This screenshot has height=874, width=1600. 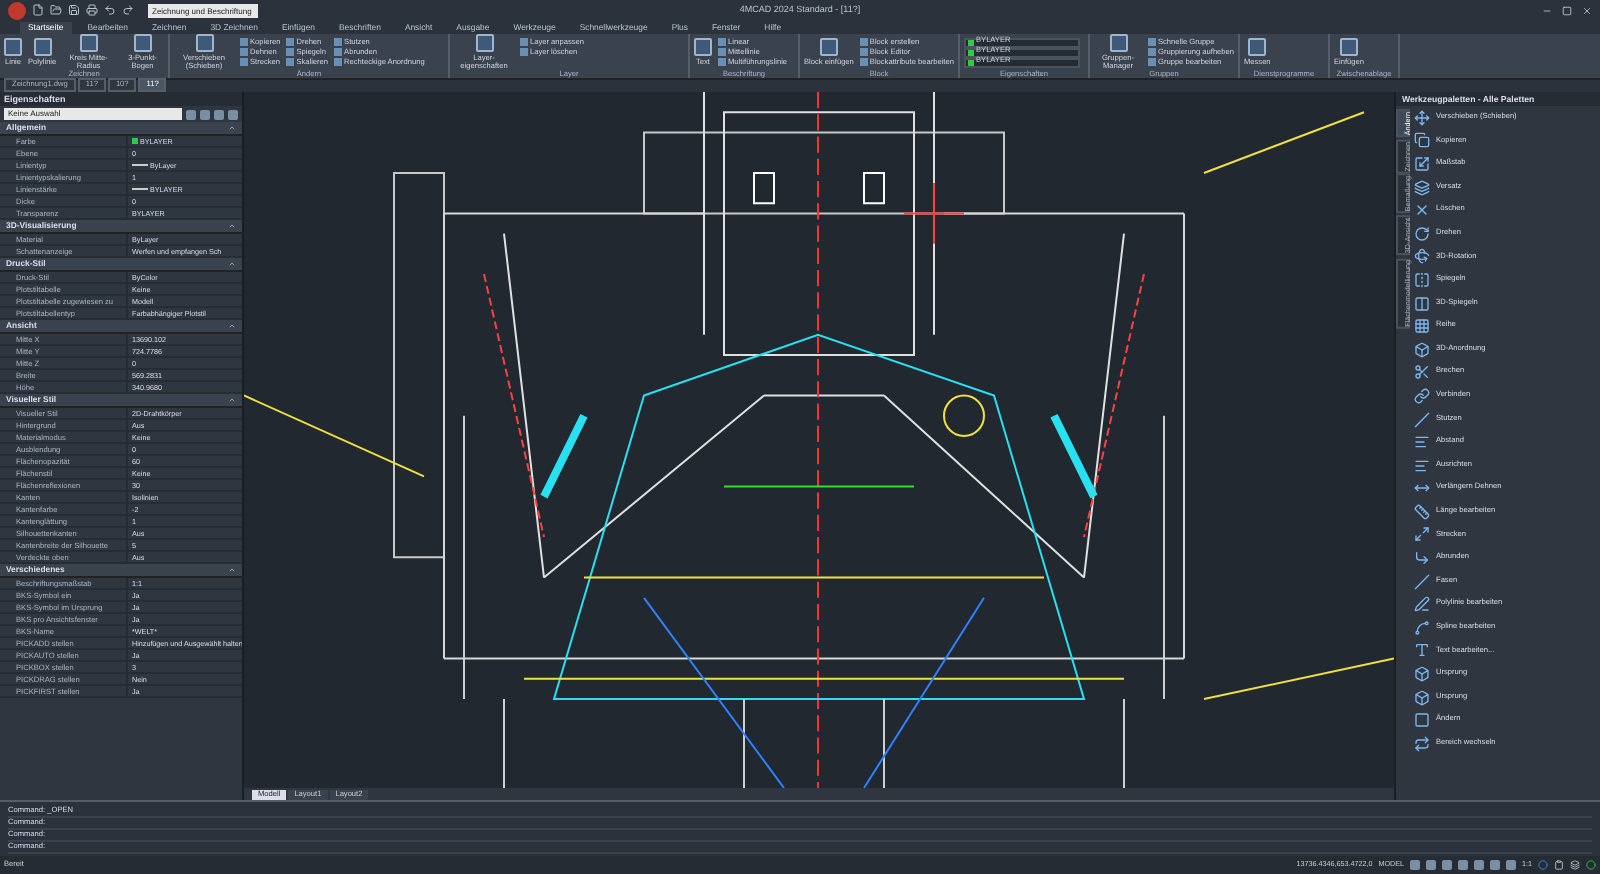 What do you see at coordinates (1422, 163) in the screenshot?
I see `scale-icon` at bounding box center [1422, 163].